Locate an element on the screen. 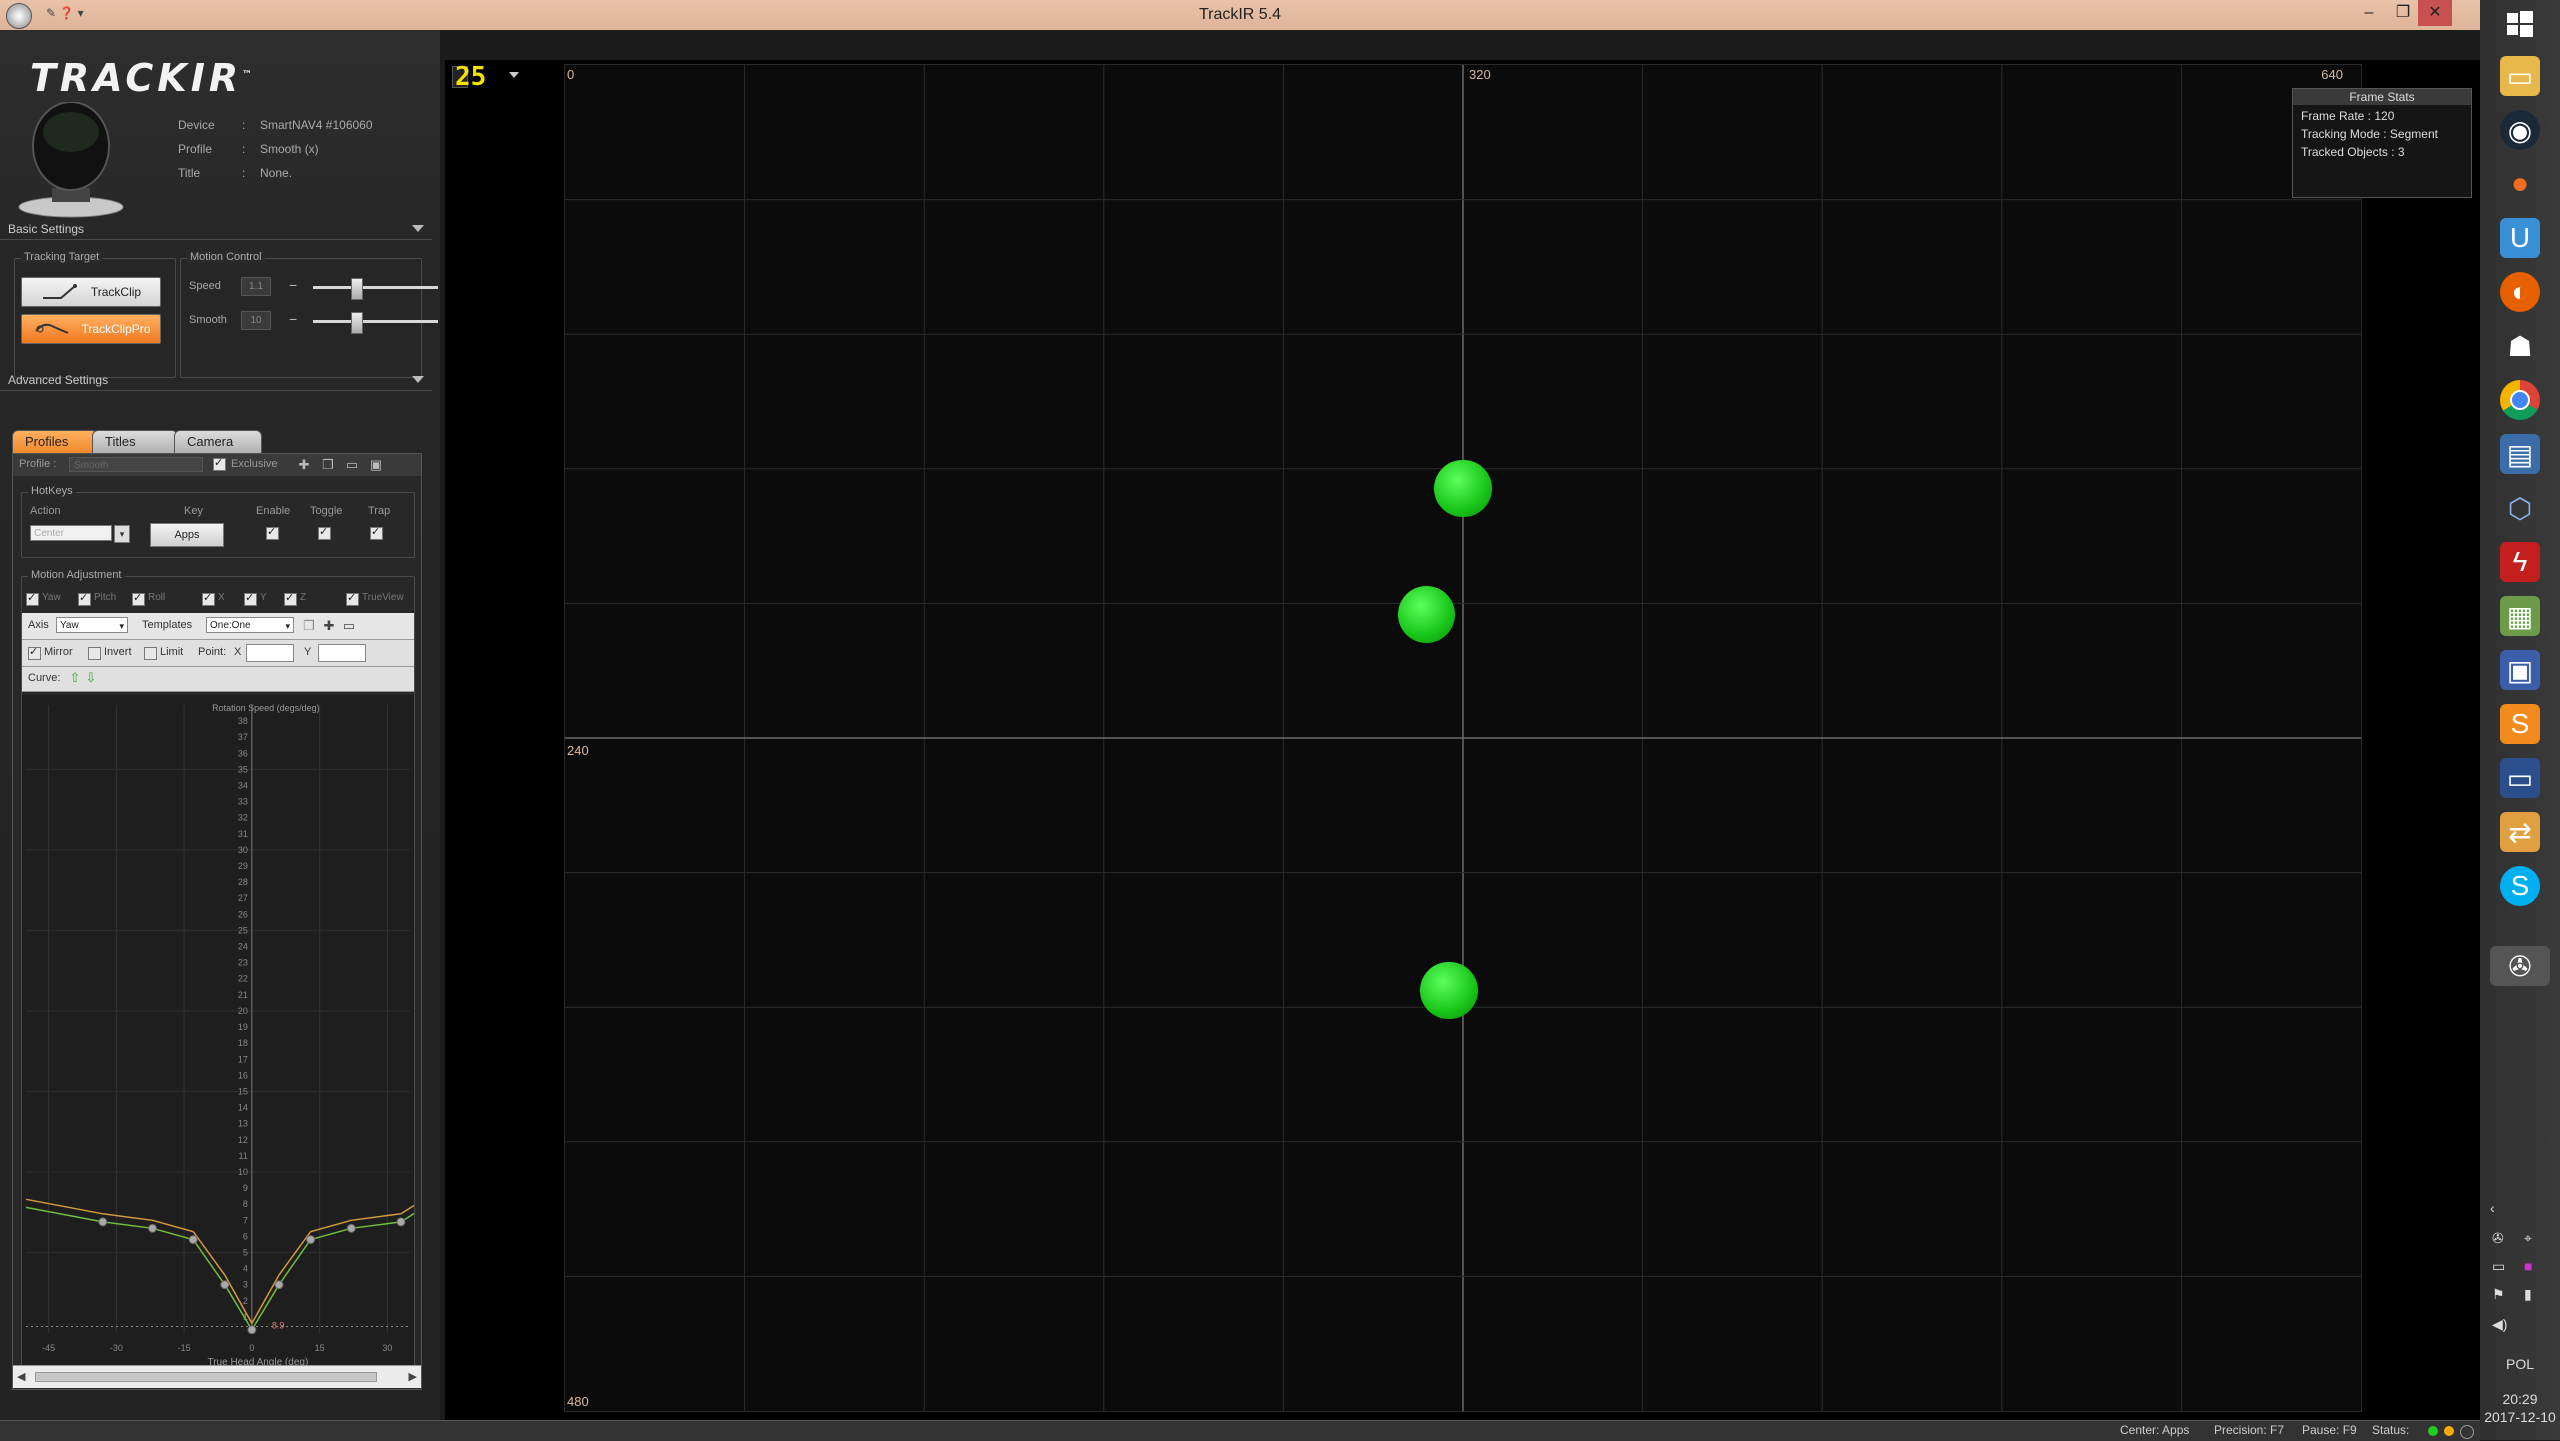 This screenshot has height=1441, width=2560. trackclippro-button: TrackClipPro is located at coordinates (91, 329).